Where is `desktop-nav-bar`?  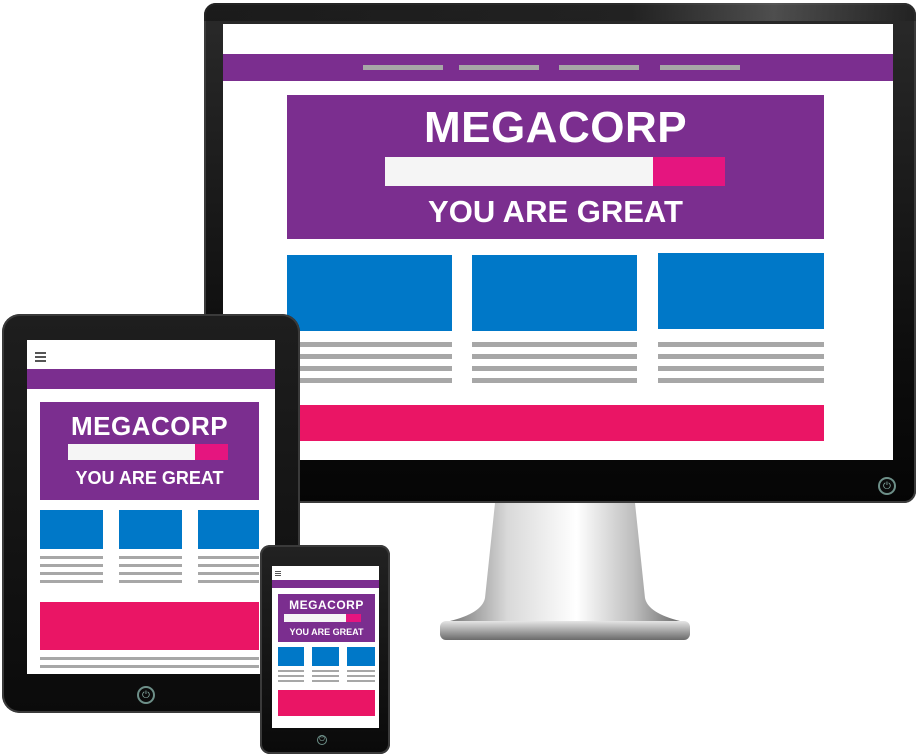 desktop-nav-bar is located at coordinates (558, 67).